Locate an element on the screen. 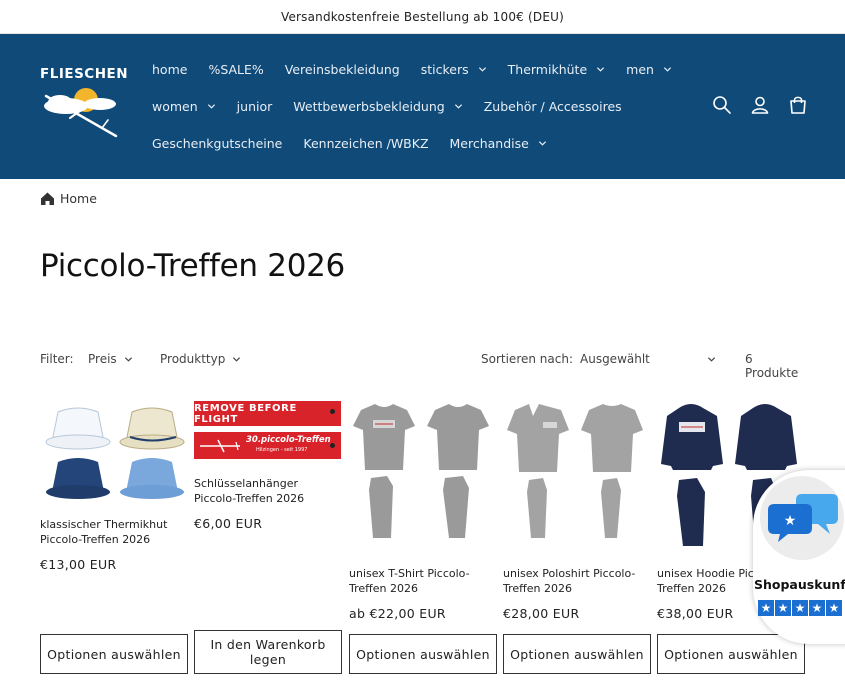 This screenshot has height=684, width=845. shopauskunft-widget: ★ Shopauskunft ★ ★ ★ ★ ★ is located at coordinates (799, 557).